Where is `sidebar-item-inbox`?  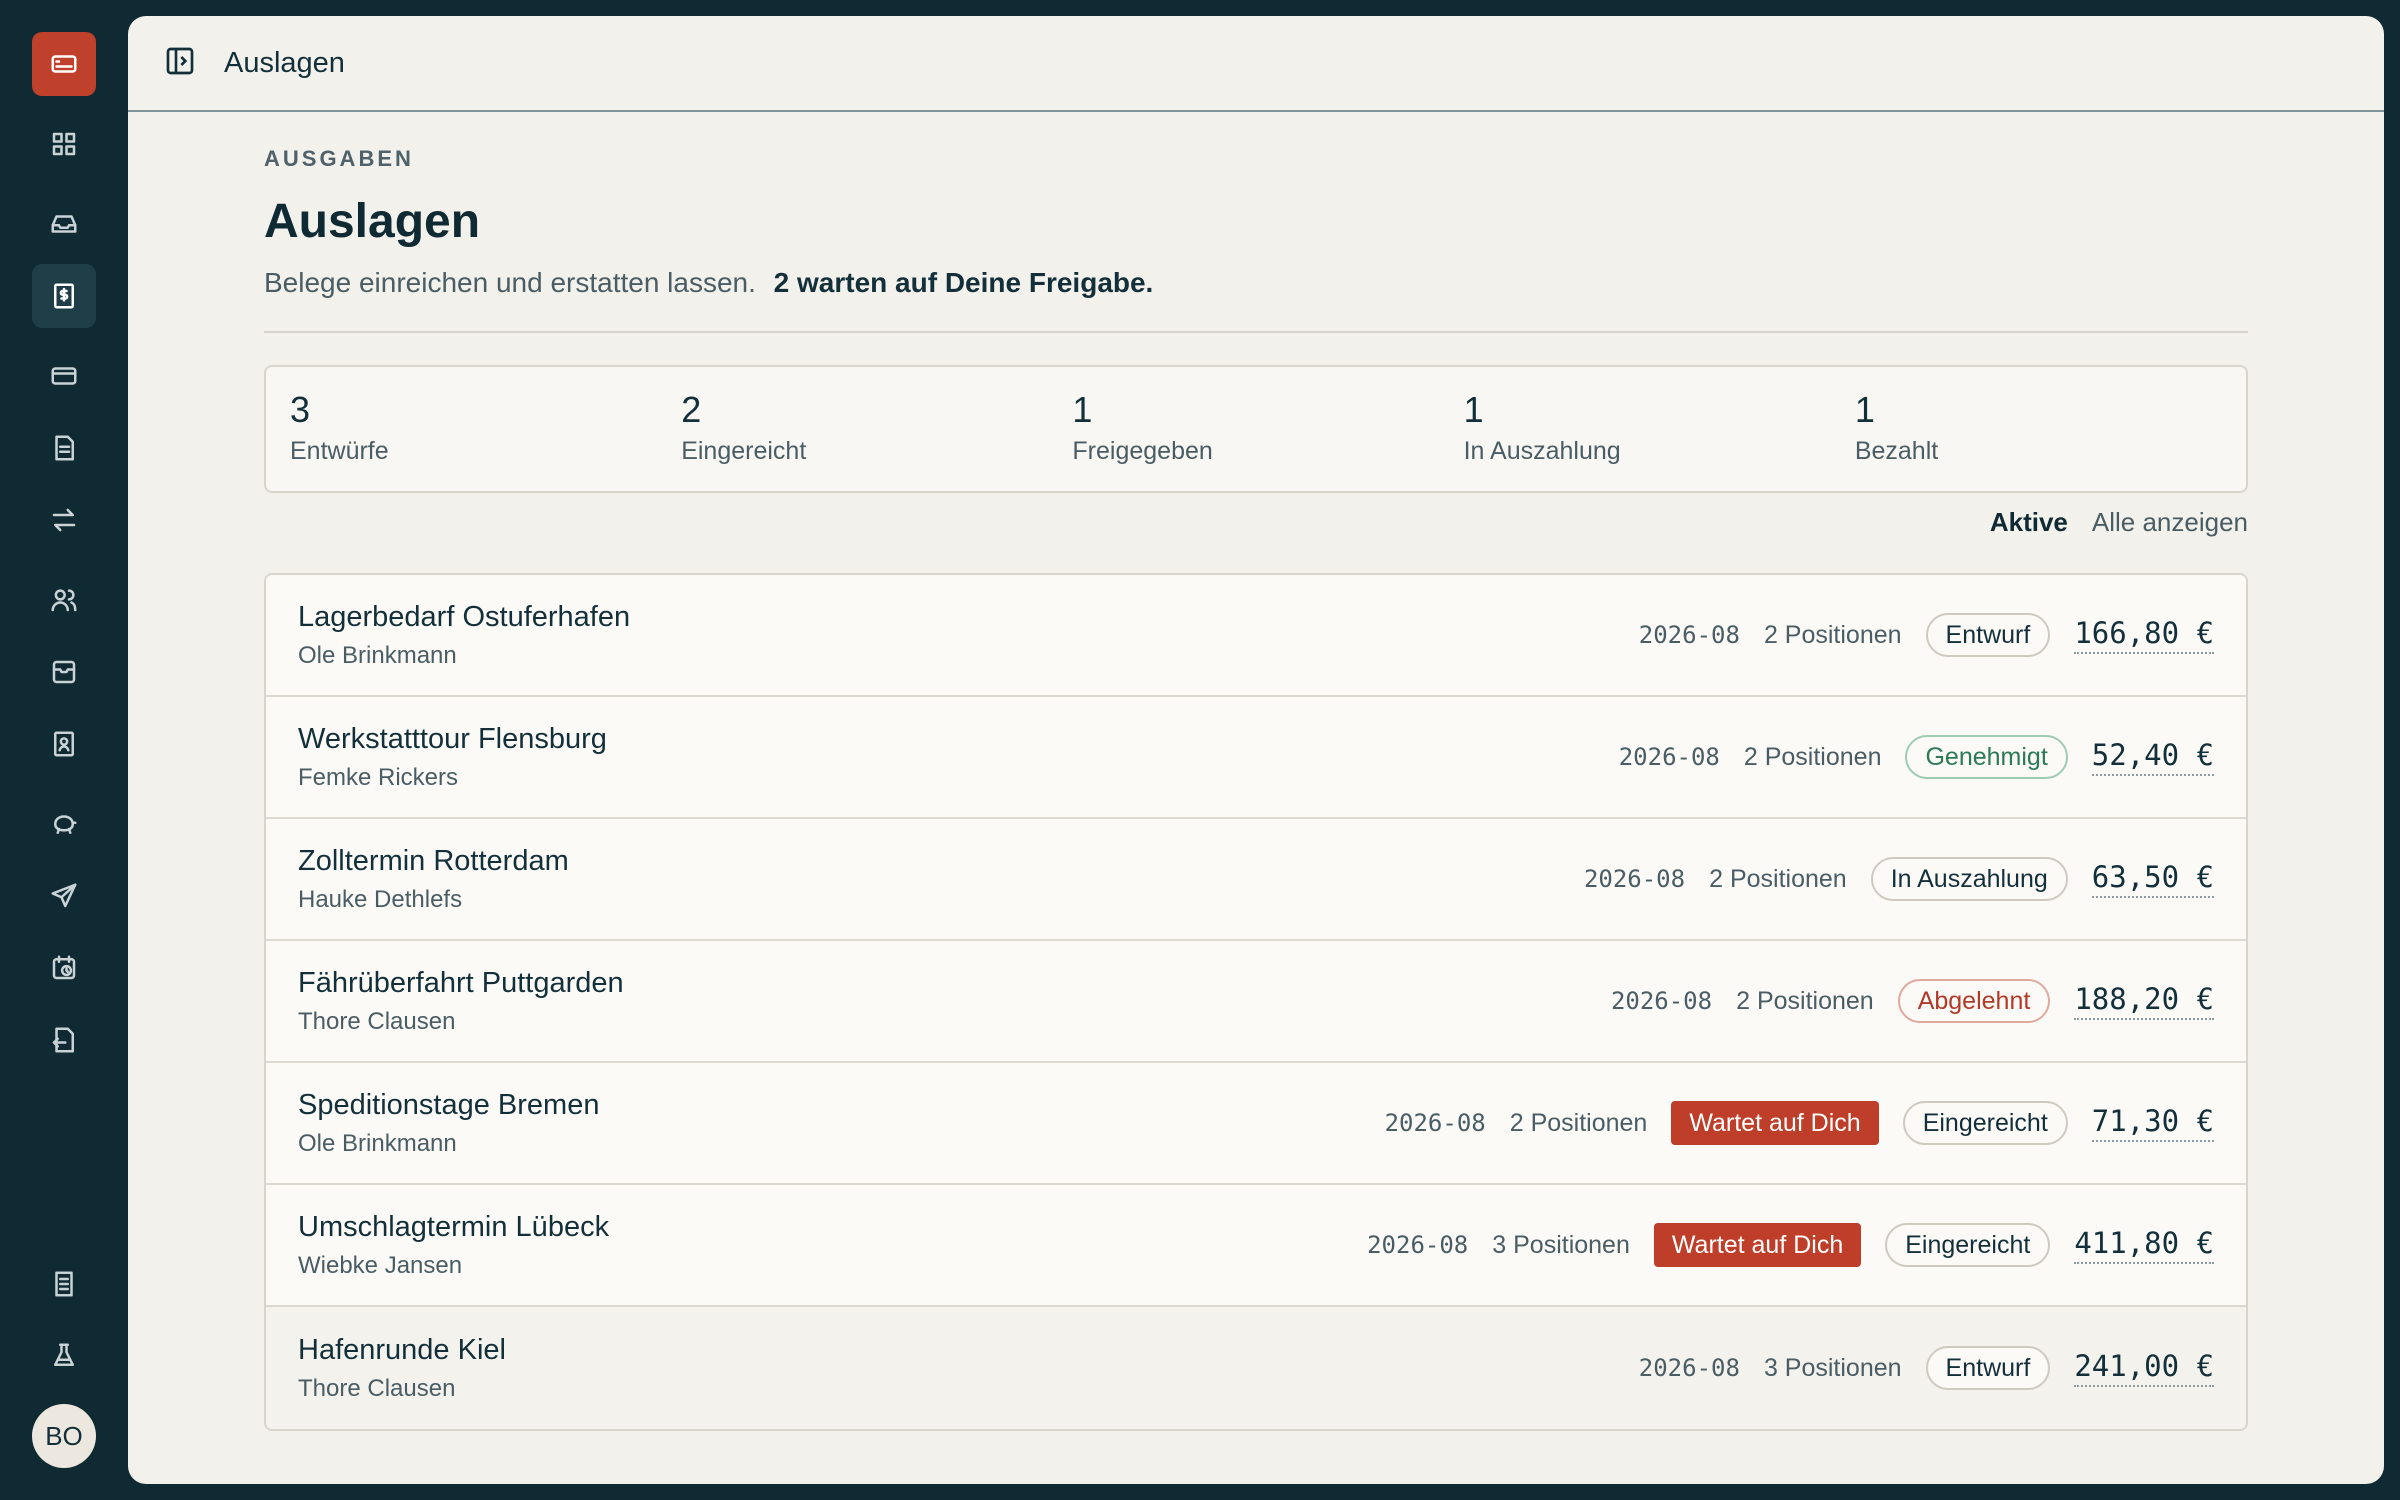
sidebar-item-inbox is located at coordinates (64, 224).